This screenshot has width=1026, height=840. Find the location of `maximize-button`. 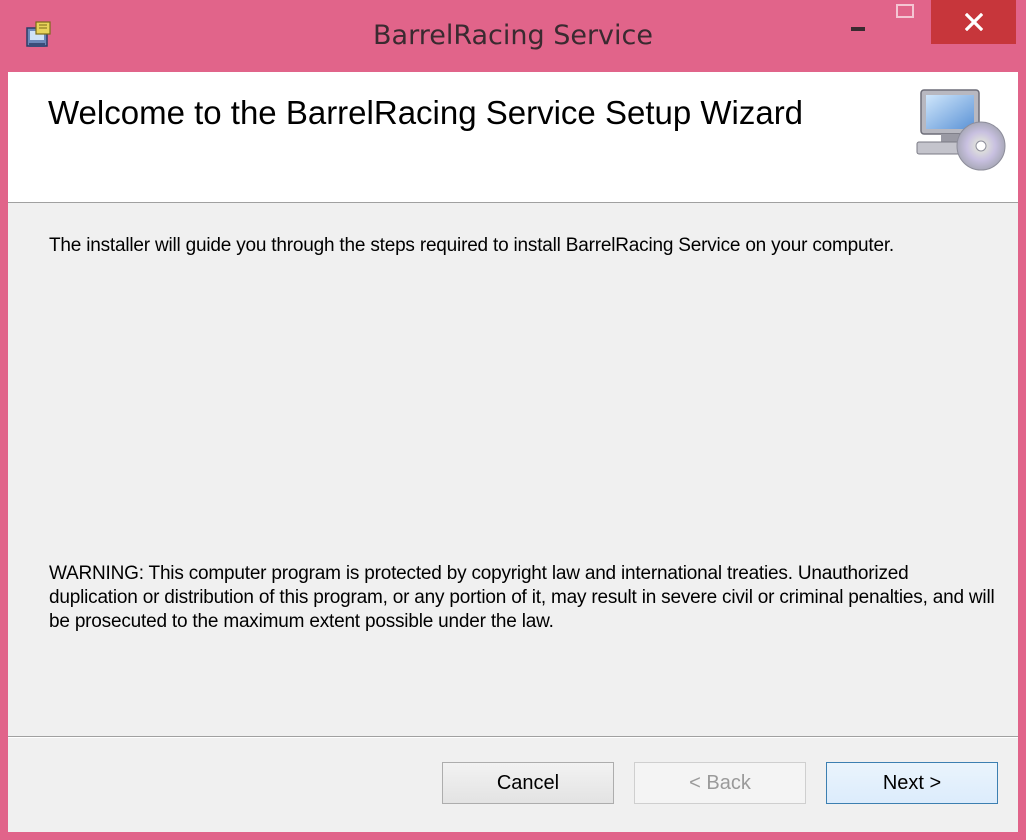

maximize-button is located at coordinates (906, 21).